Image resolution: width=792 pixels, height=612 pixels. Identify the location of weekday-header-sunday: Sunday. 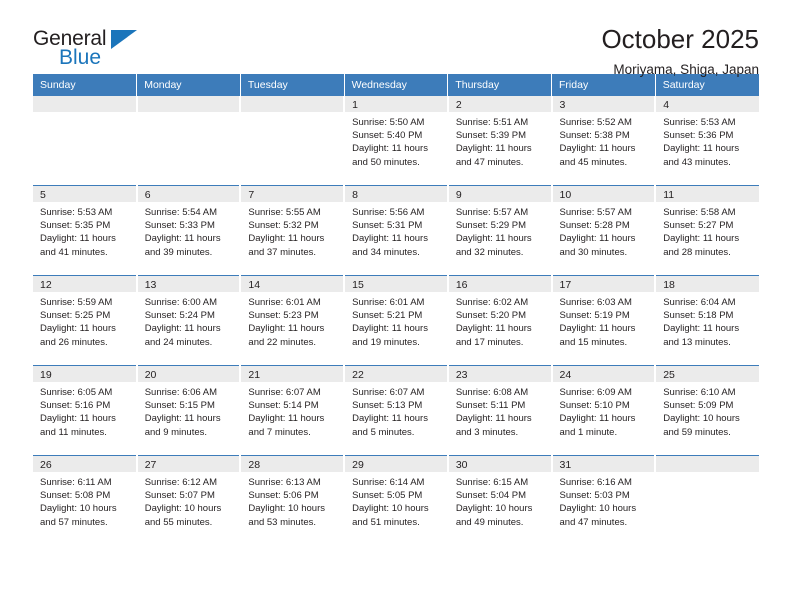
(85, 85).